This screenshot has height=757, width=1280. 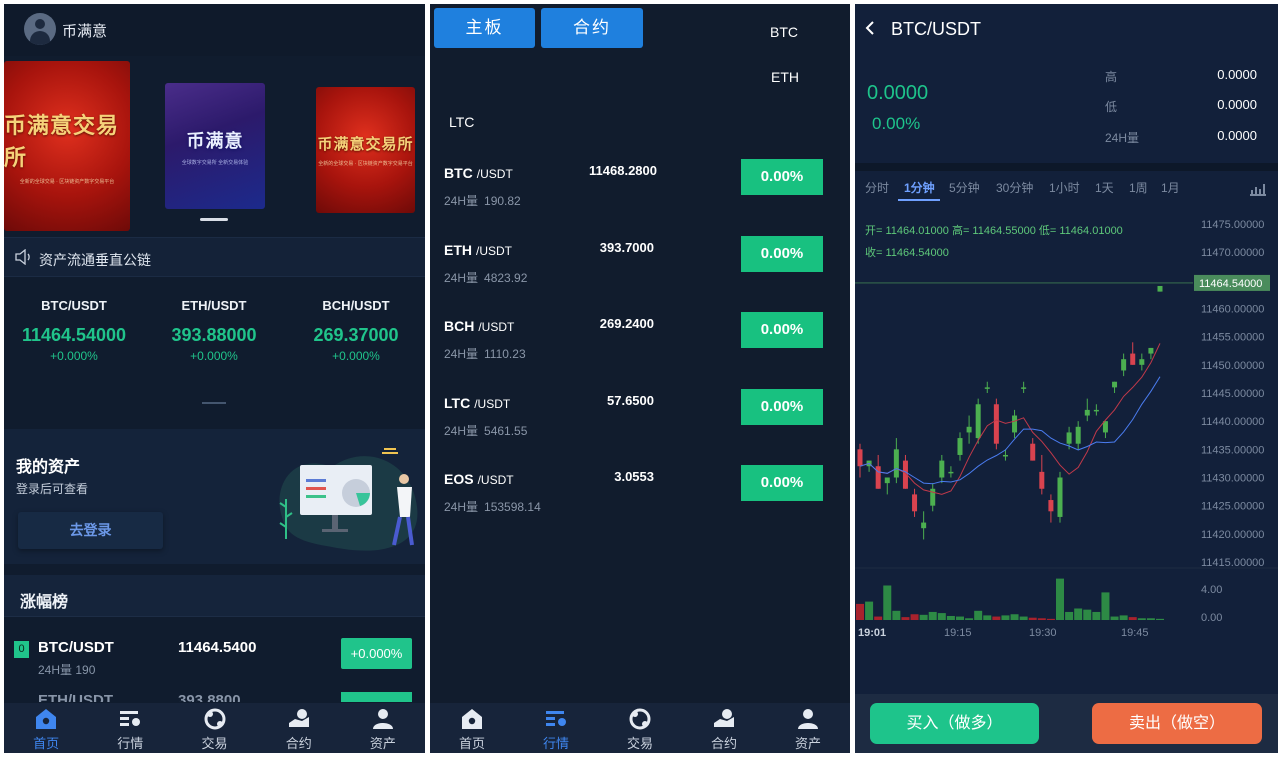 I want to click on sell-short-button: 卖出（做空）, so click(x=1177, y=723).